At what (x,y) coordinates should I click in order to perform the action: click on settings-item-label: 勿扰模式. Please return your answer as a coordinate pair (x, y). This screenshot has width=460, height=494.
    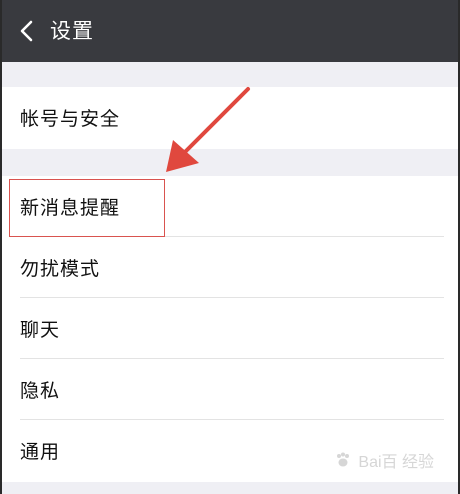
    Looking at the image, I should click on (60, 269).